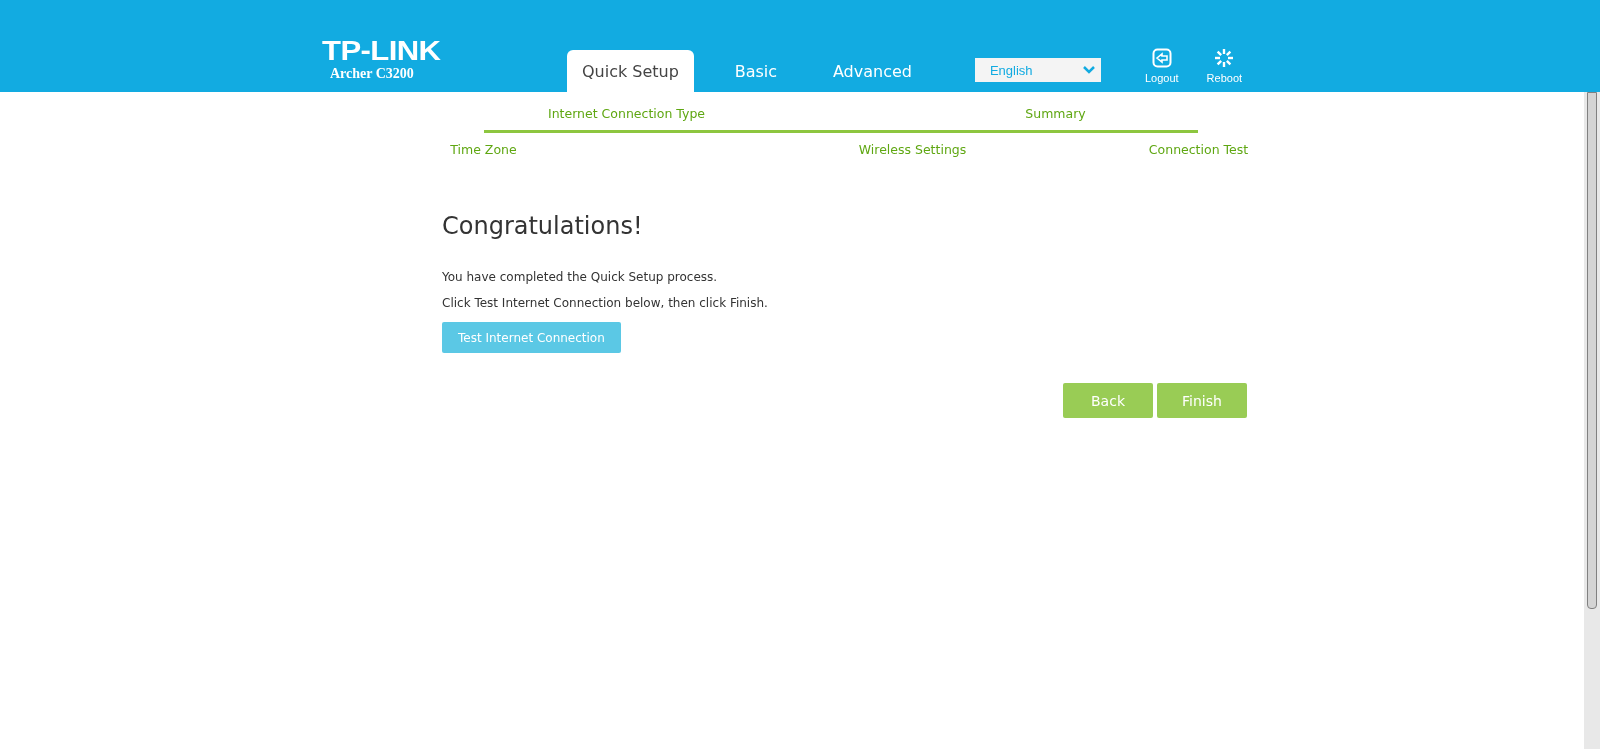  I want to click on step-label: Wireless Settings, so click(912, 149).